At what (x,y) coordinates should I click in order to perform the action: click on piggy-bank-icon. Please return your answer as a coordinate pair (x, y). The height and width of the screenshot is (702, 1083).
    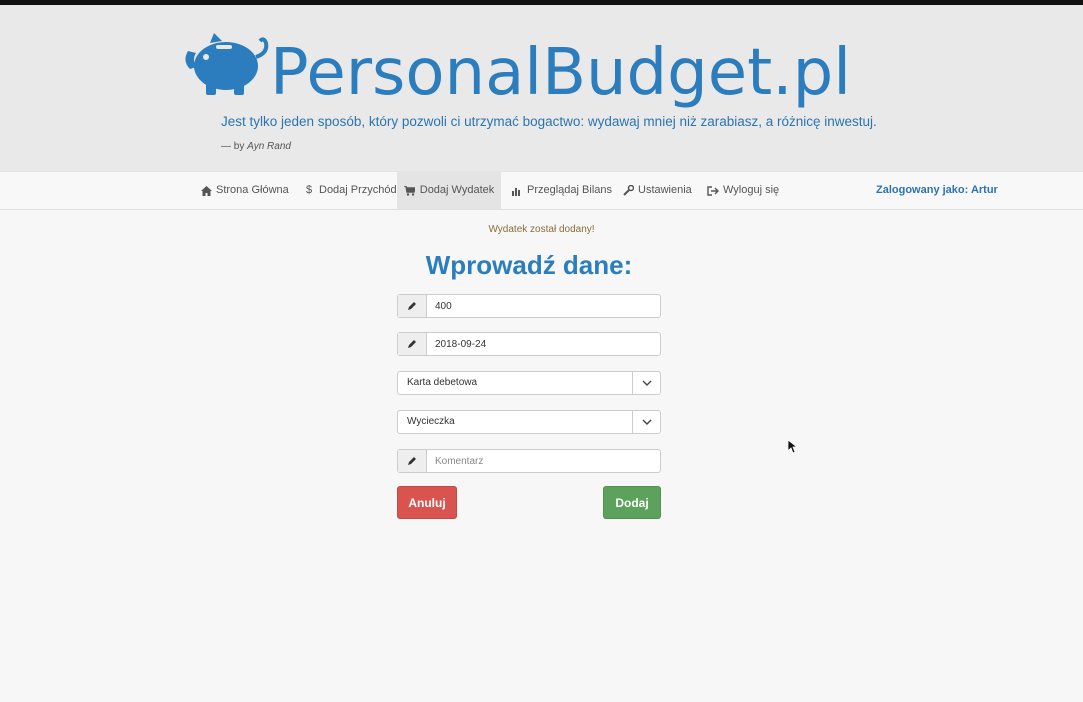
    Looking at the image, I should click on (227, 64).